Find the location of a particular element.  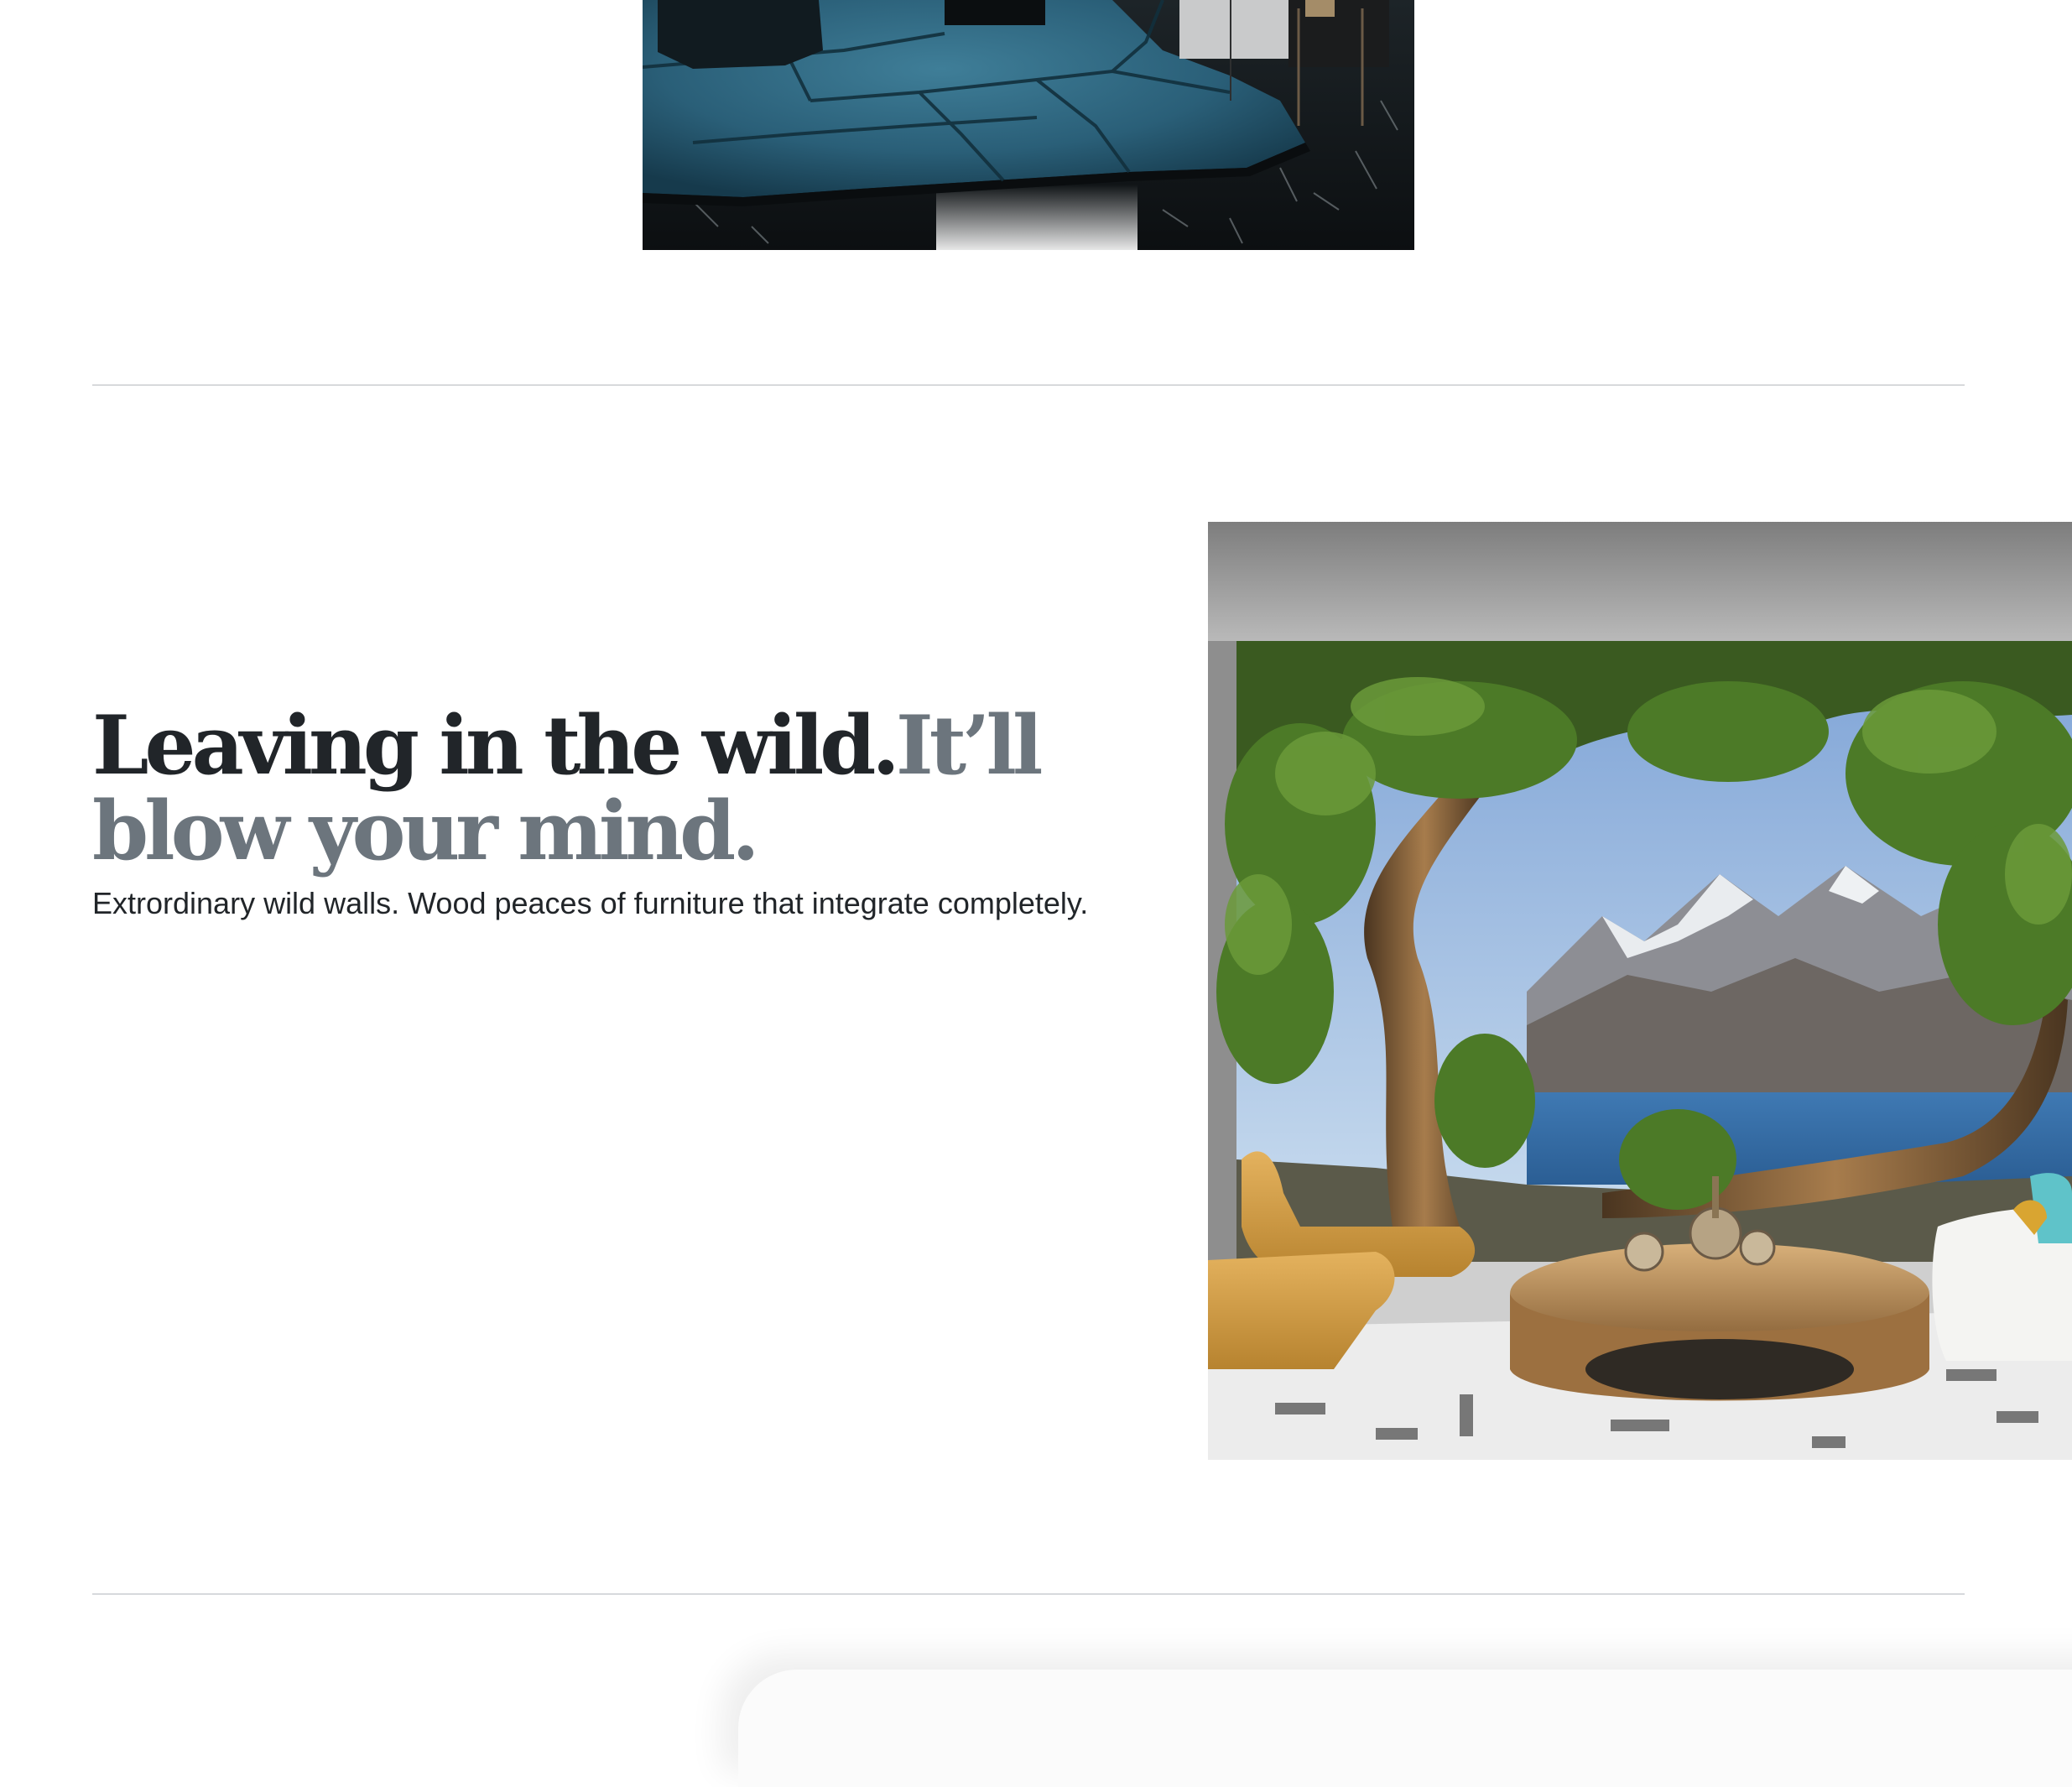

featurette-image-rug is located at coordinates (1028, 125).